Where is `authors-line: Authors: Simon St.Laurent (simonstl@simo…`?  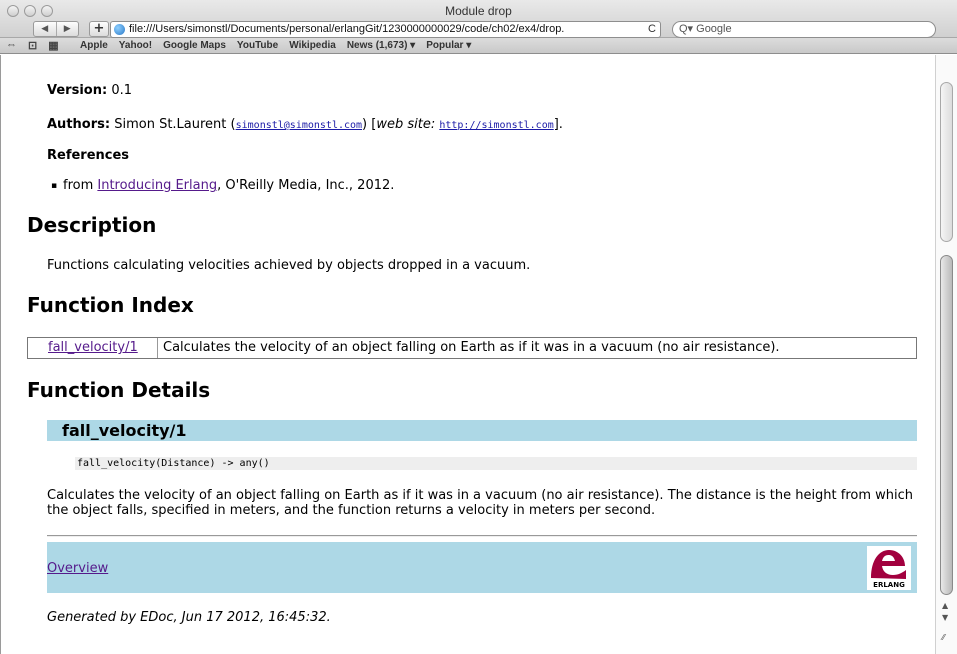 authors-line: Authors: Simon St.Laurent (simonstl@simo… is located at coordinates (305, 125).